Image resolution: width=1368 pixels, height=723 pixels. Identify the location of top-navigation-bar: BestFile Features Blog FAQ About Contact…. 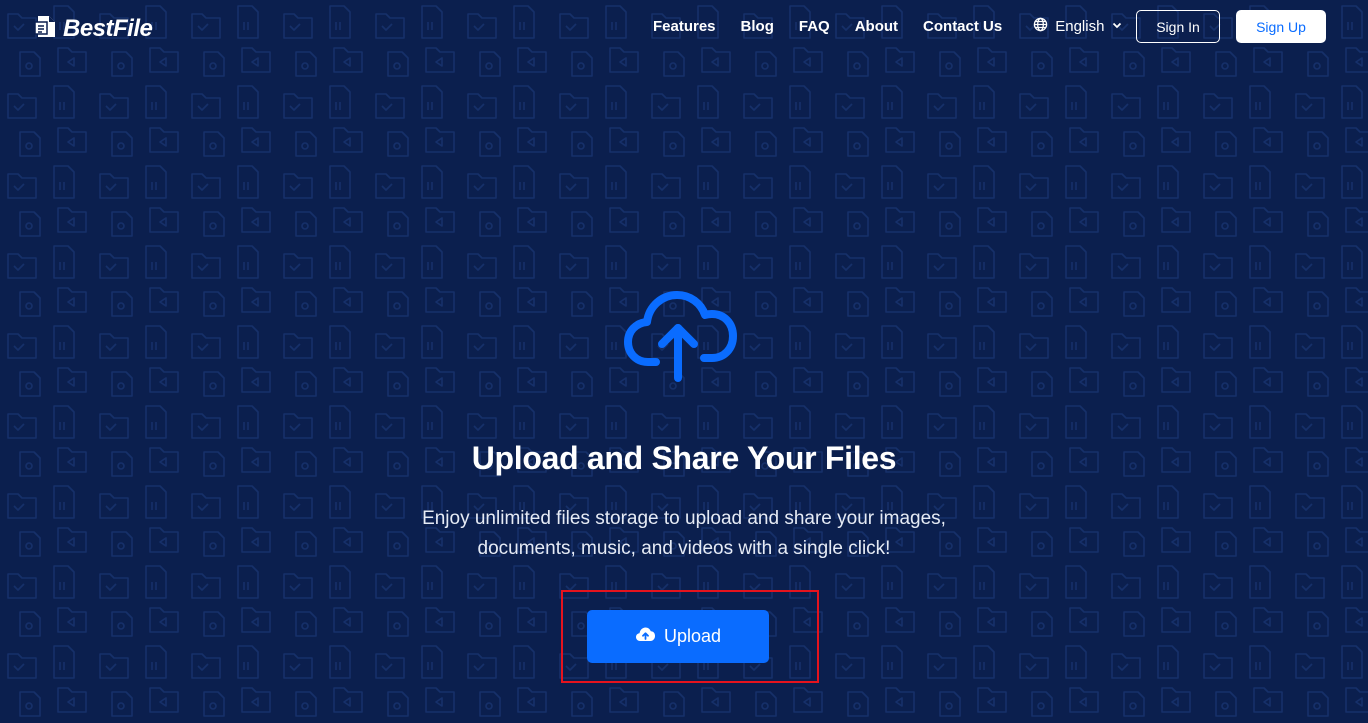
(684, 26).